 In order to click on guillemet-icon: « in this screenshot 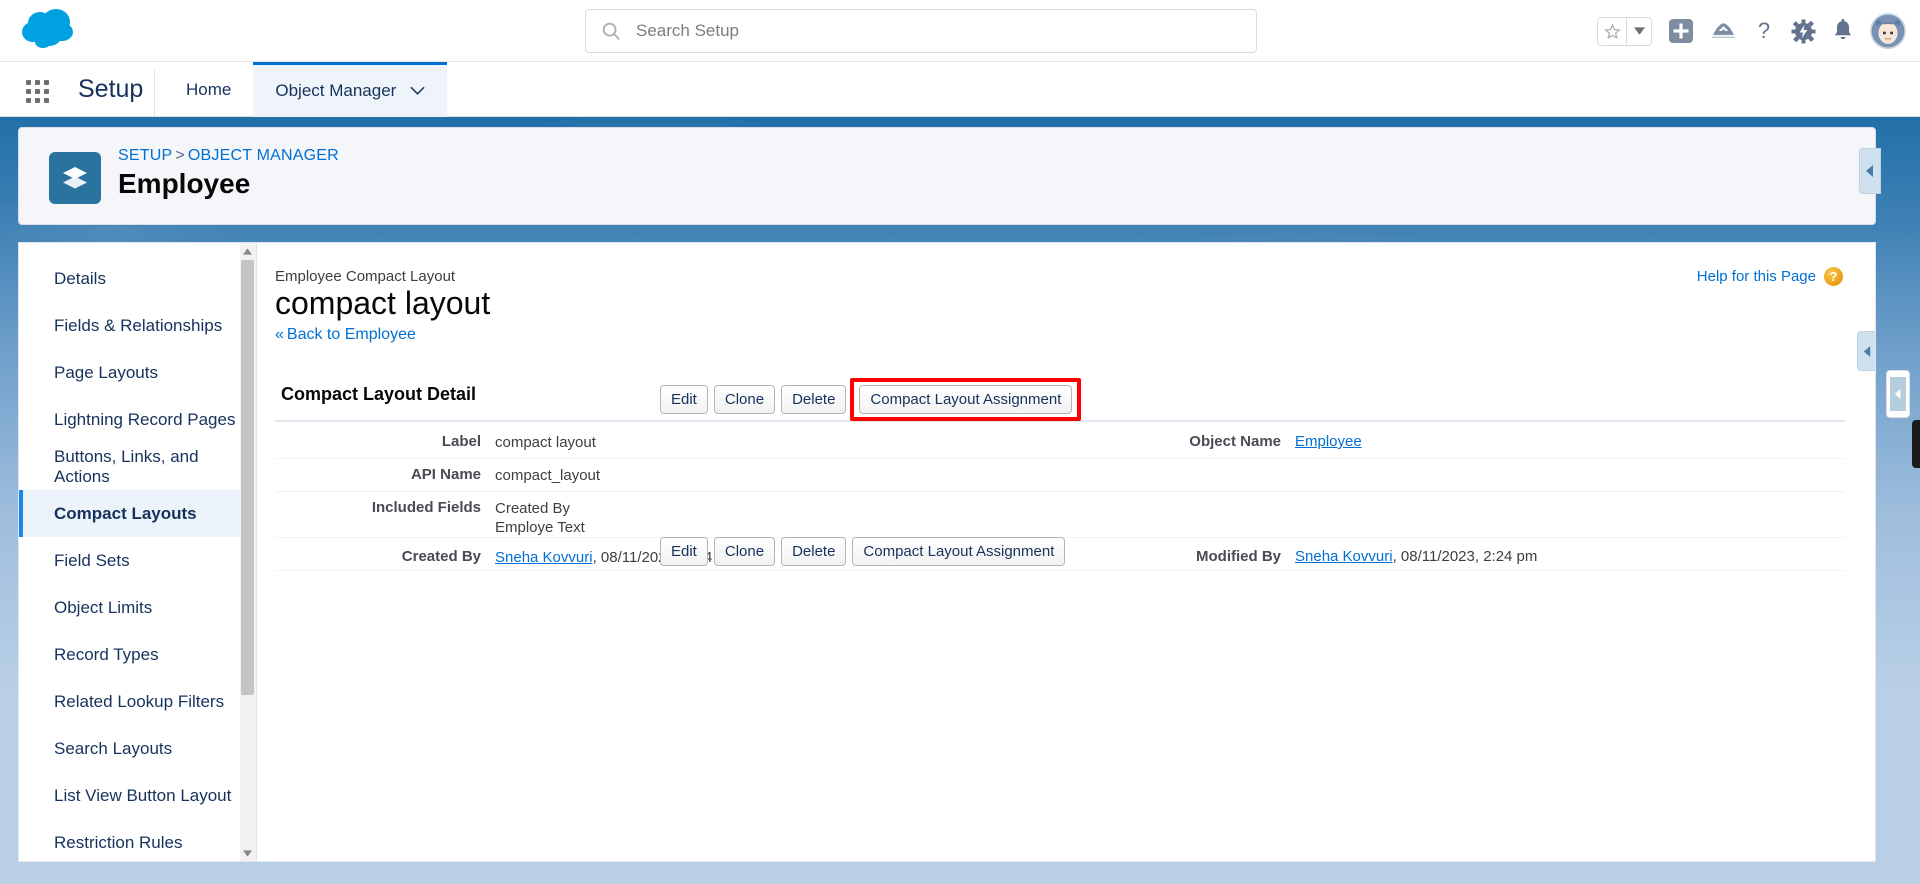, I will do `click(279, 334)`.